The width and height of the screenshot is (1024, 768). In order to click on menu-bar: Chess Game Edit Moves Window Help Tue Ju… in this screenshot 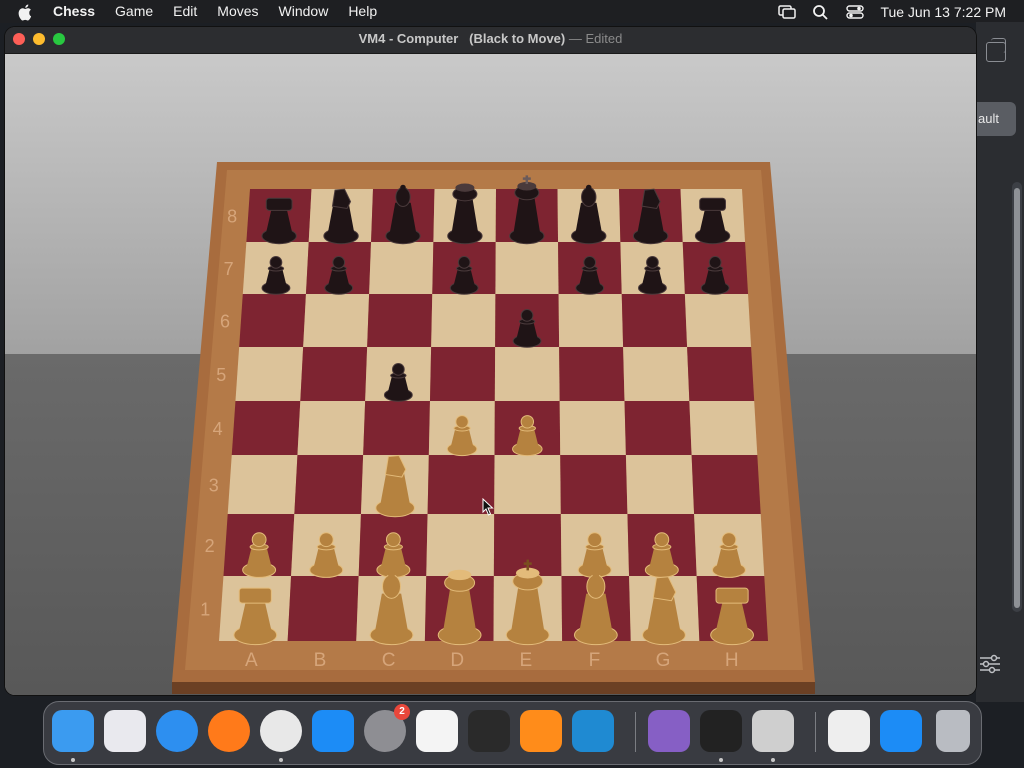, I will do `click(512, 11)`.